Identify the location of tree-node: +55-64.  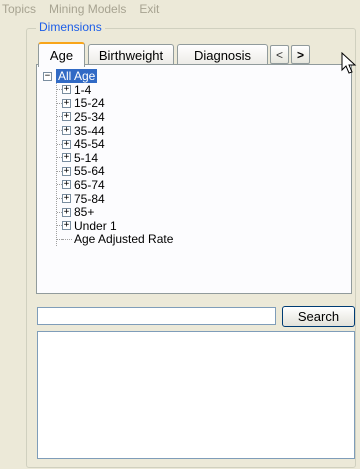
(115, 171).